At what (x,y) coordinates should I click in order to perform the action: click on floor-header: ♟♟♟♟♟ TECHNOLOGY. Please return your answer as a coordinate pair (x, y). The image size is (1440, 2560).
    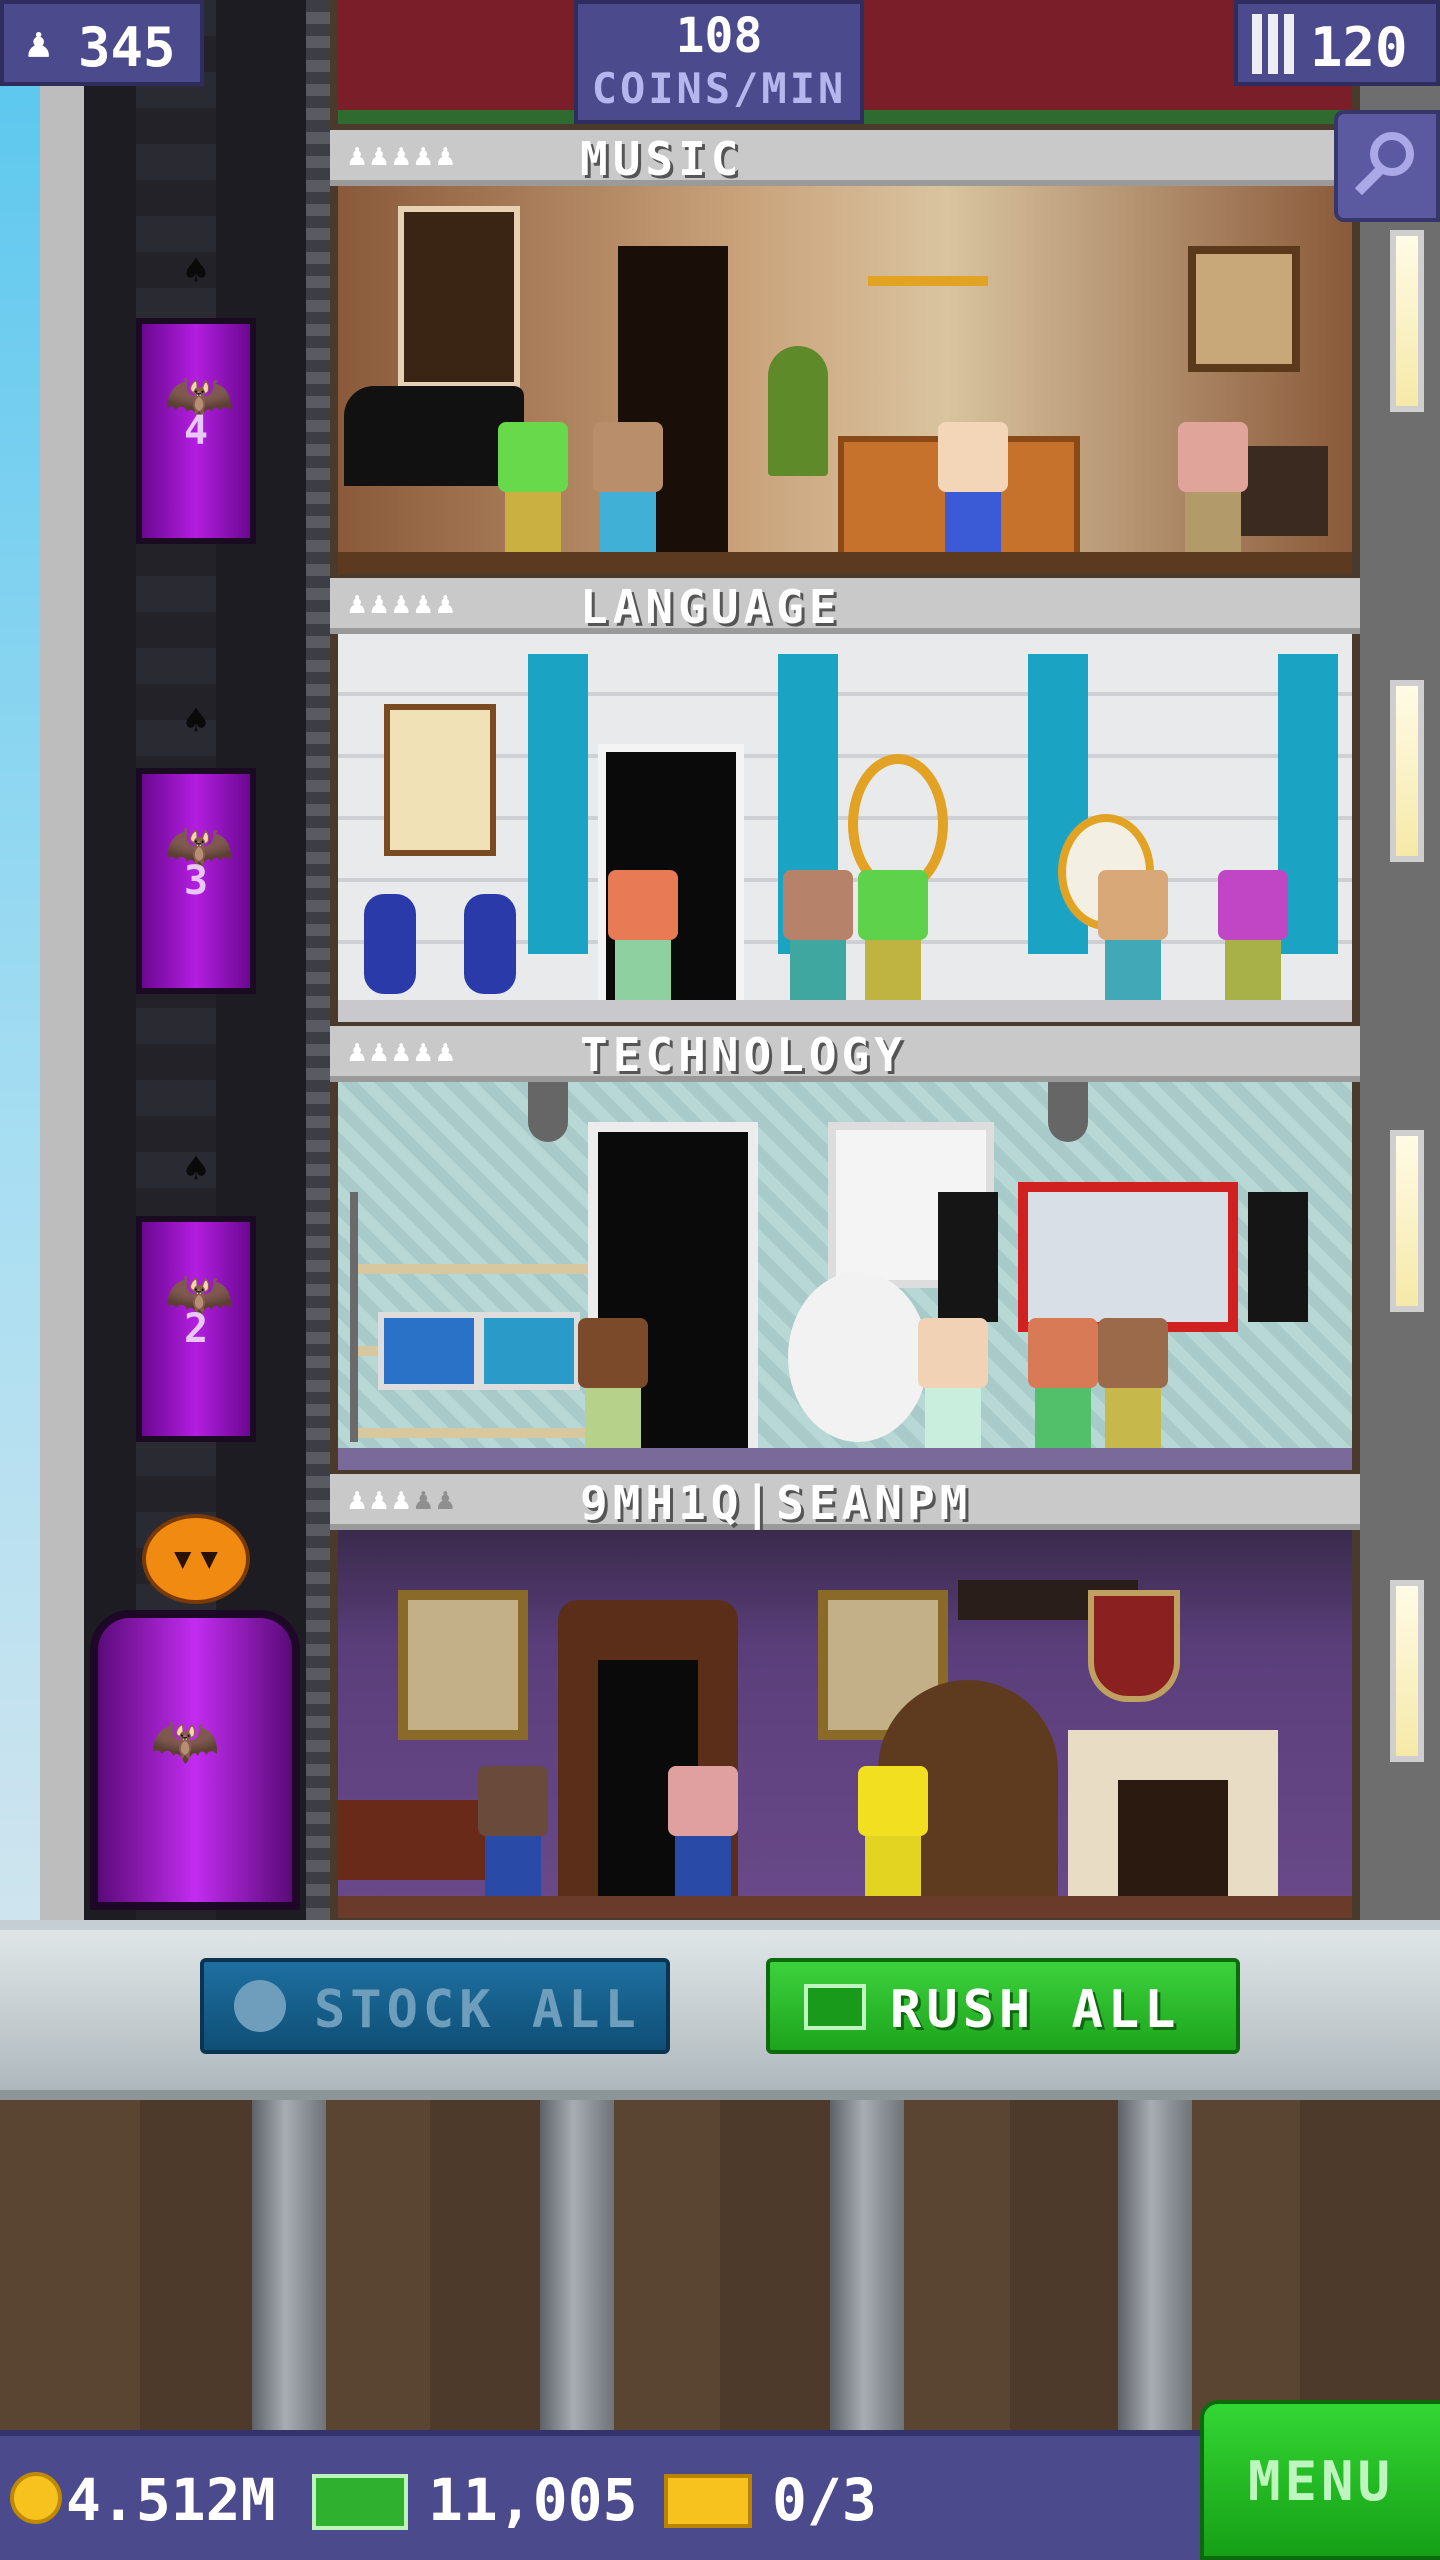
    Looking at the image, I should click on (845, 1054).